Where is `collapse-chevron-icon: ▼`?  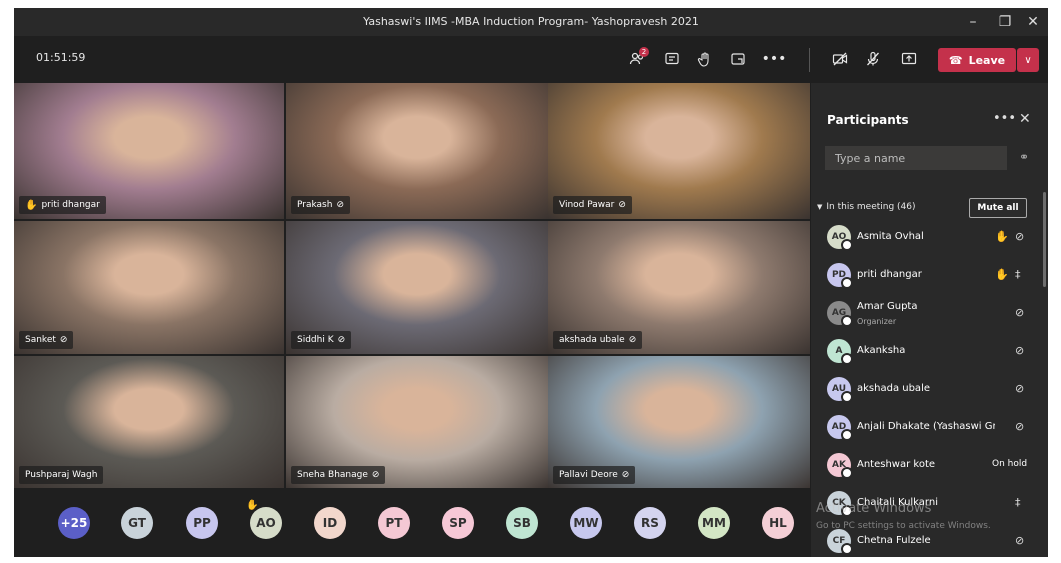
collapse-chevron-icon: ▼ is located at coordinates (820, 207).